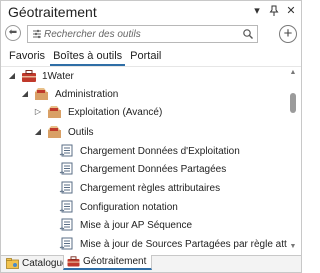 This screenshot has width=320, height=273. Describe the element at coordinates (134, 34) in the screenshot. I see `search-input` at that location.